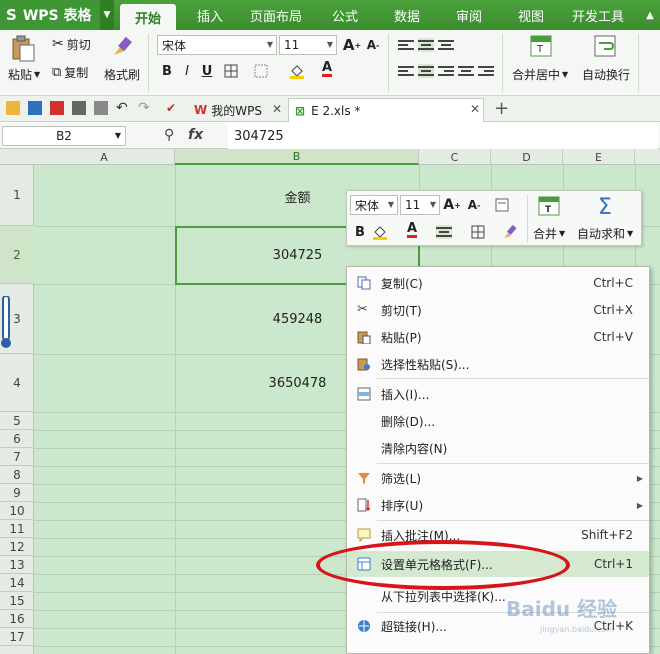 Image resolution: width=660 pixels, height=654 pixels. What do you see at coordinates (498, 337) in the screenshot?
I see `menu-item-paste: 粘贴(P) Ctrl+V` at bounding box center [498, 337].